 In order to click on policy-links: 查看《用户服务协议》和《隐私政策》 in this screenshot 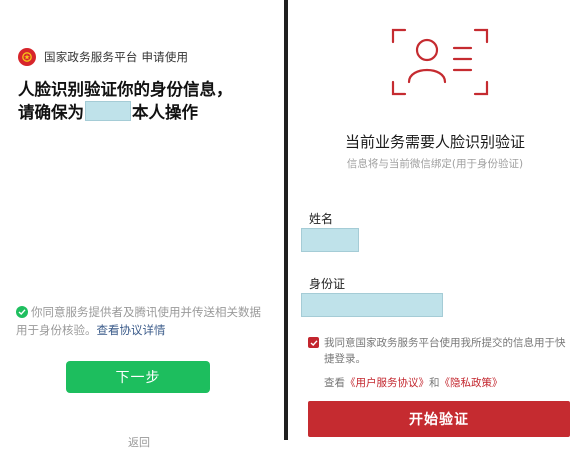, I will do `click(413, 382)`.